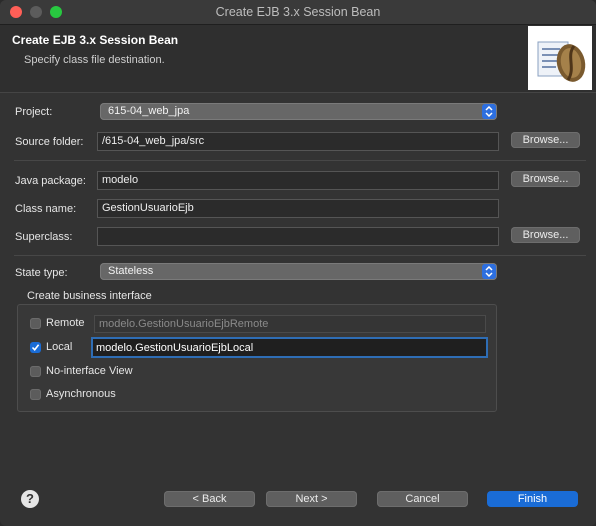 The width and height of the screenshot is (596, 526). What do you see at coordinates (298, 180) in the screenshot?
I see `java-package-field: modelo` at bounding box center [298, 180].